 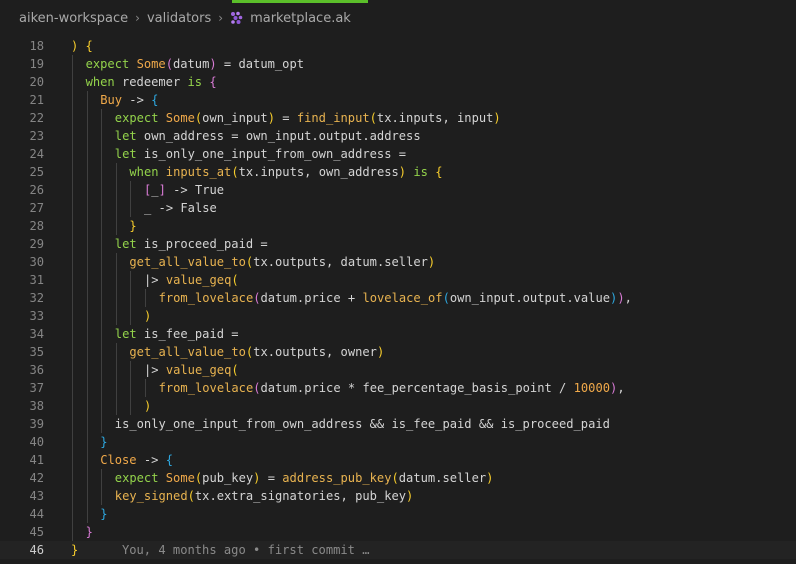 What do you see at coordinates (191, 244) in the screenshot?
I see `code-text: let is_proceed_paid =` at bounding box center [191, 244].